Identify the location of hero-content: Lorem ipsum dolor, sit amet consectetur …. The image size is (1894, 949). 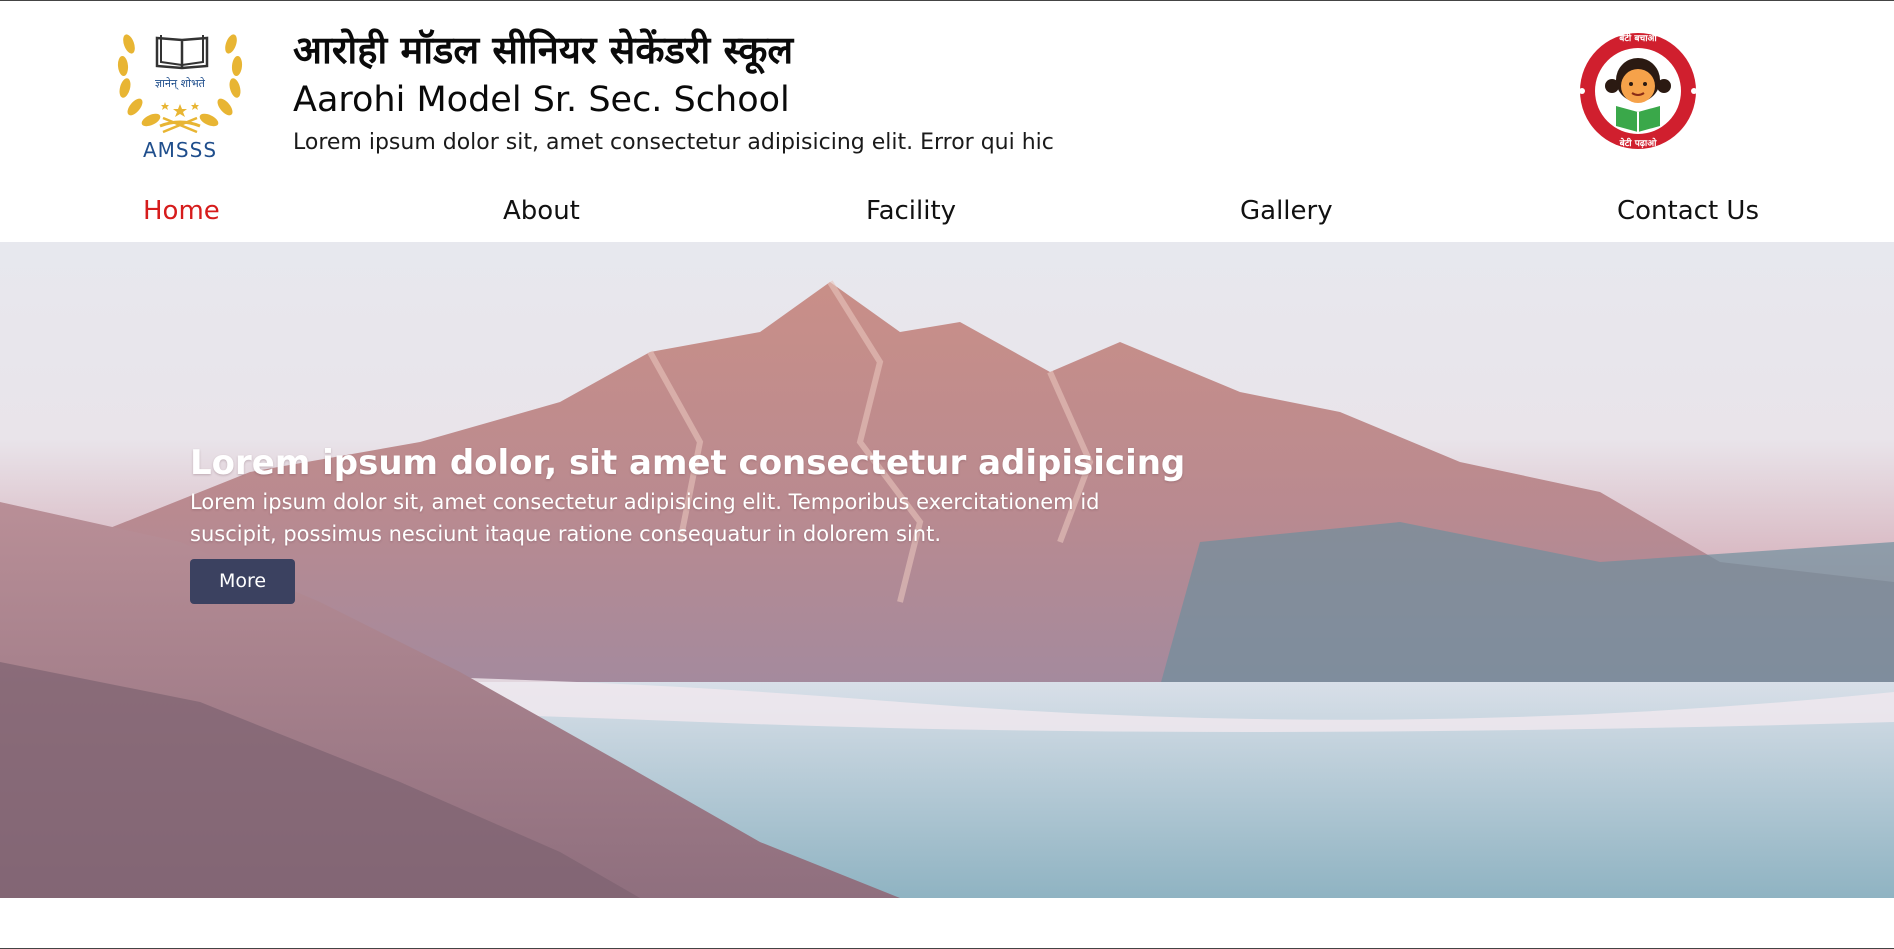
(688, 523).